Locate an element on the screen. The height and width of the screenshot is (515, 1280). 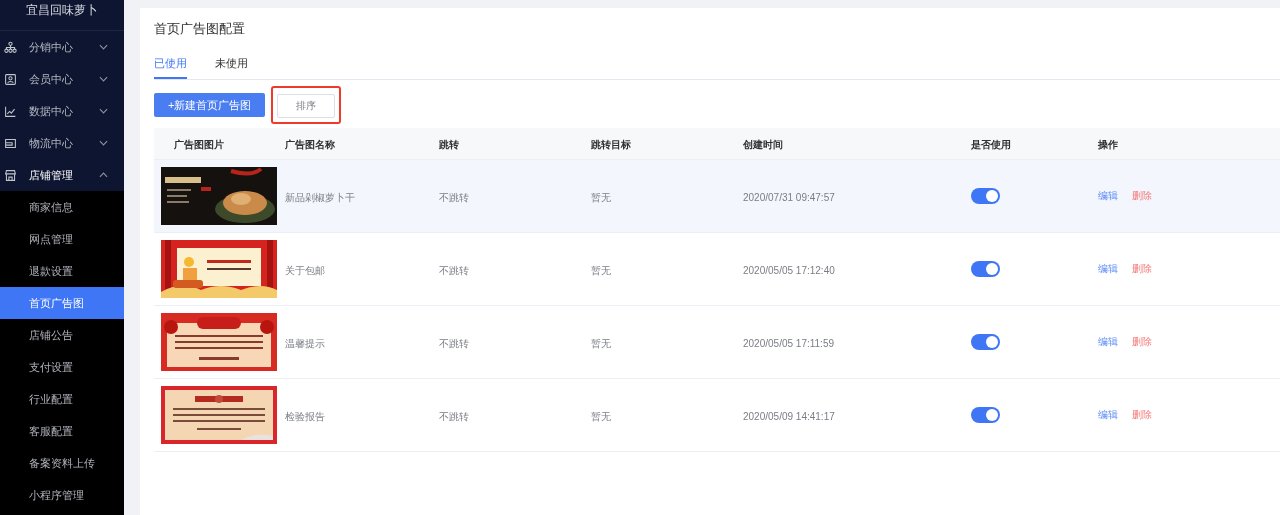
column-header: 是否使用 is located at coordinates (991, 144).